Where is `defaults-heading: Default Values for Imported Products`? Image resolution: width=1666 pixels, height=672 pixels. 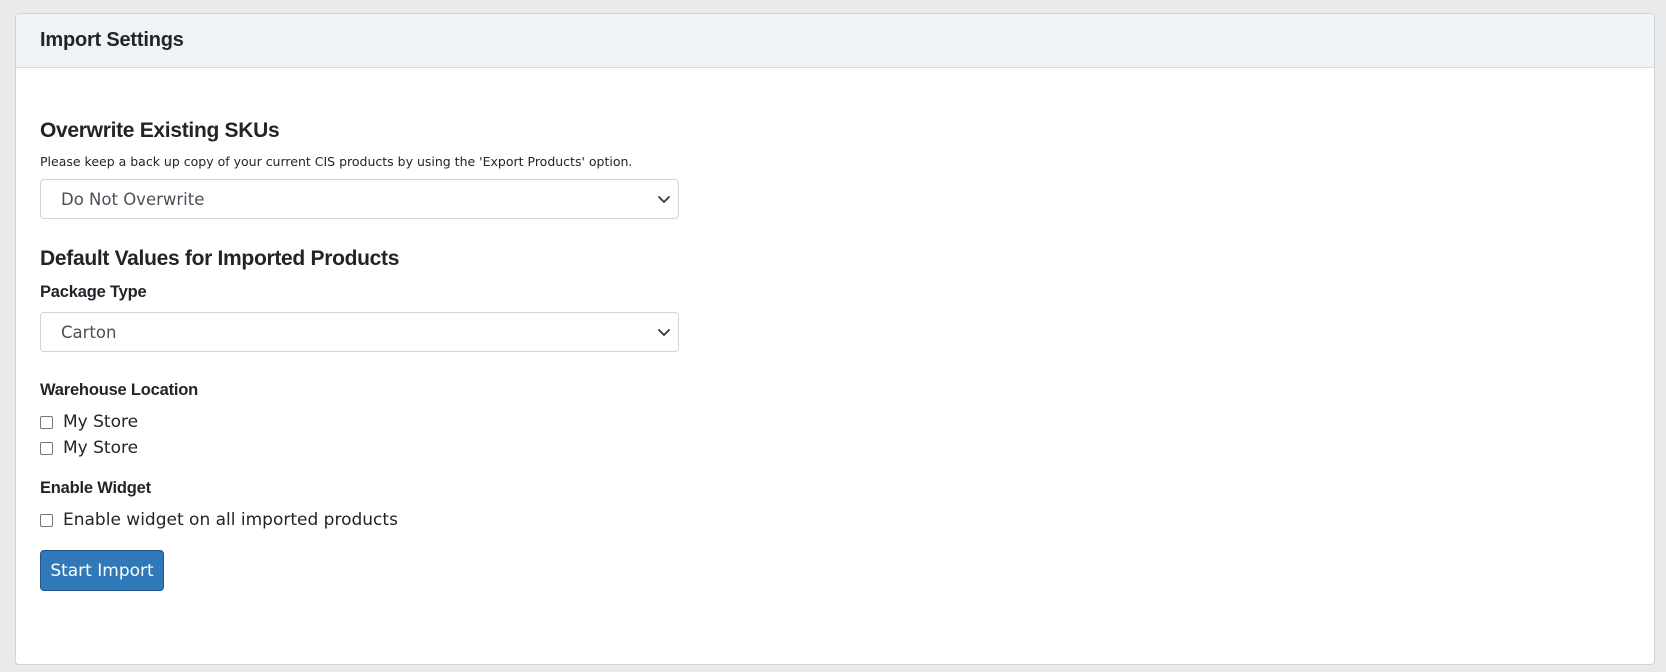 defaults-heading: Default Values for Imported Products is located at coordinates (220, 258).